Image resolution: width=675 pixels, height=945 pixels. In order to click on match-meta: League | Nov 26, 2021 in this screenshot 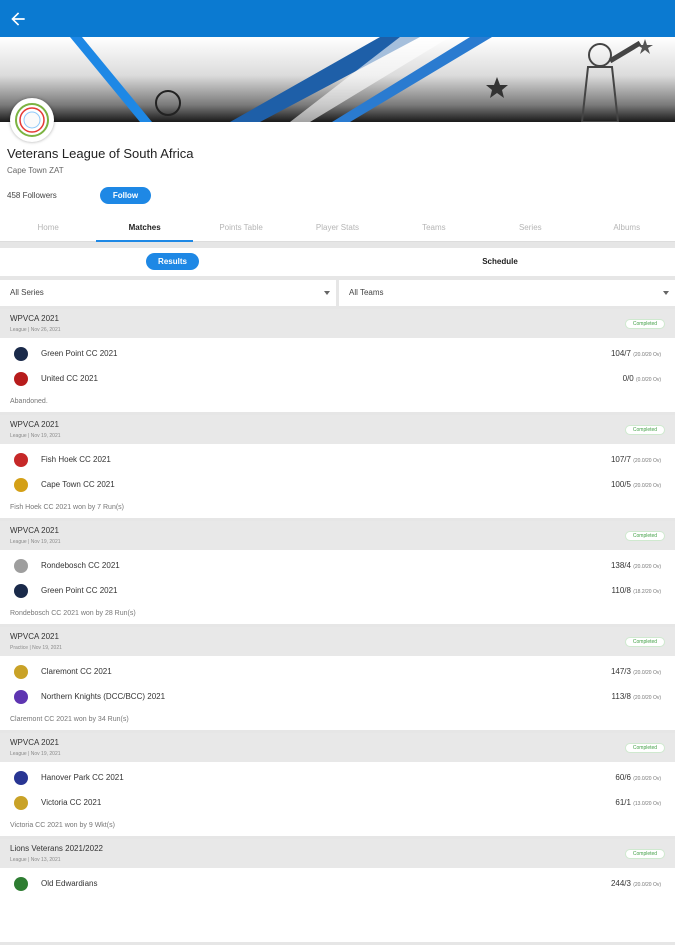, I will do `click(35, 330)`.